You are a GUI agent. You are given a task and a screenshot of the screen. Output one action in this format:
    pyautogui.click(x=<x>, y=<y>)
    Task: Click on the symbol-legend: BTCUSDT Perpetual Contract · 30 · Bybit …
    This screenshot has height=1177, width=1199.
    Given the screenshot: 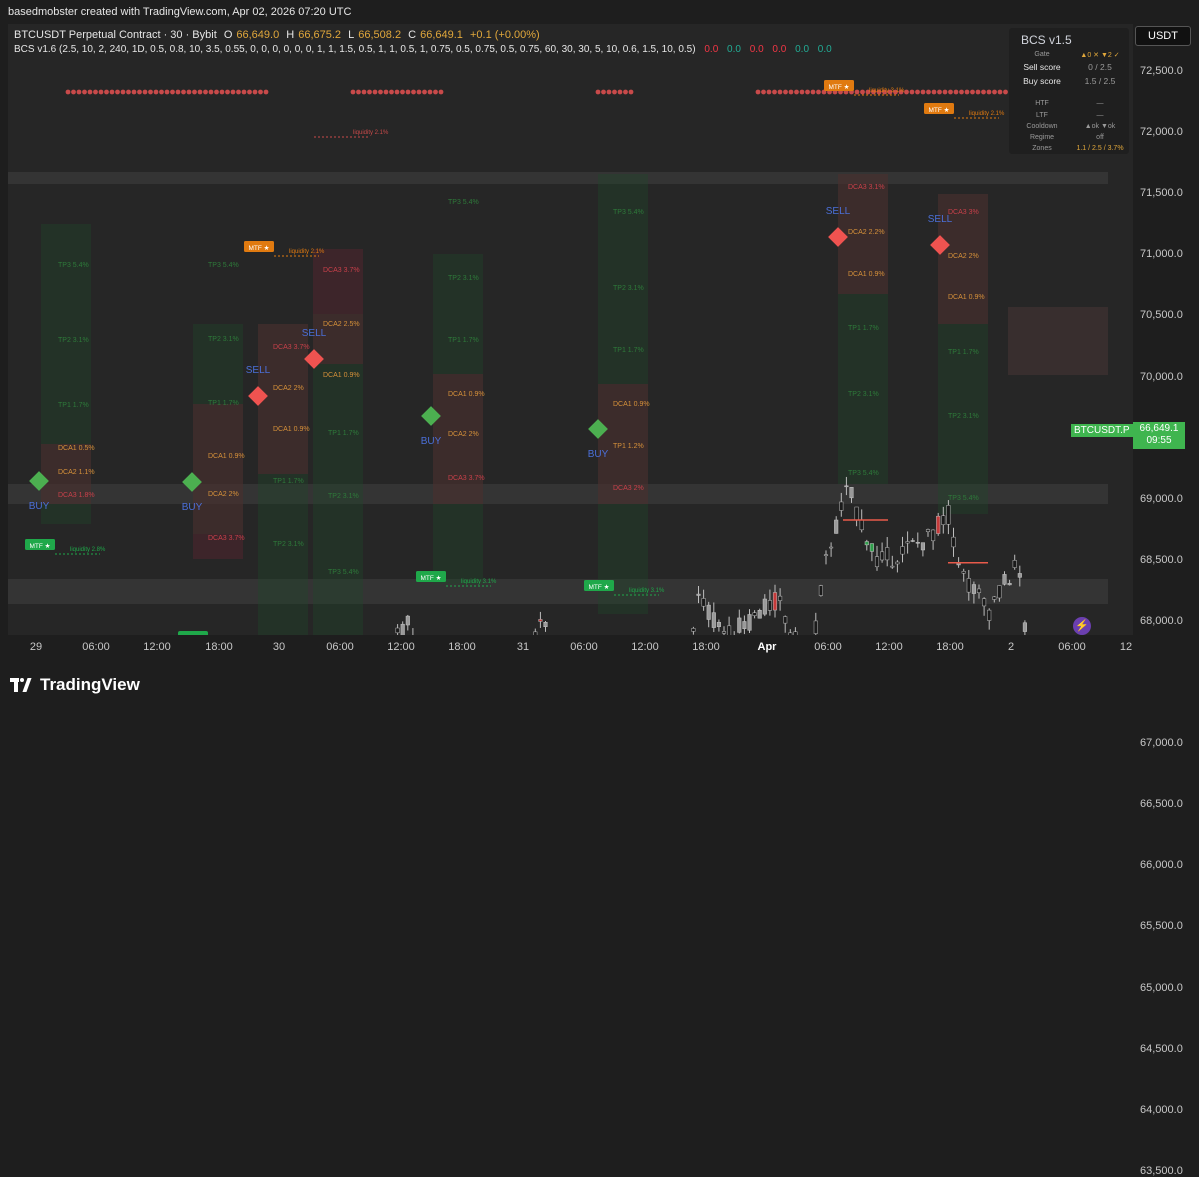 What is the action you would take?
    pyautogui.click(x=279, y=35)
    